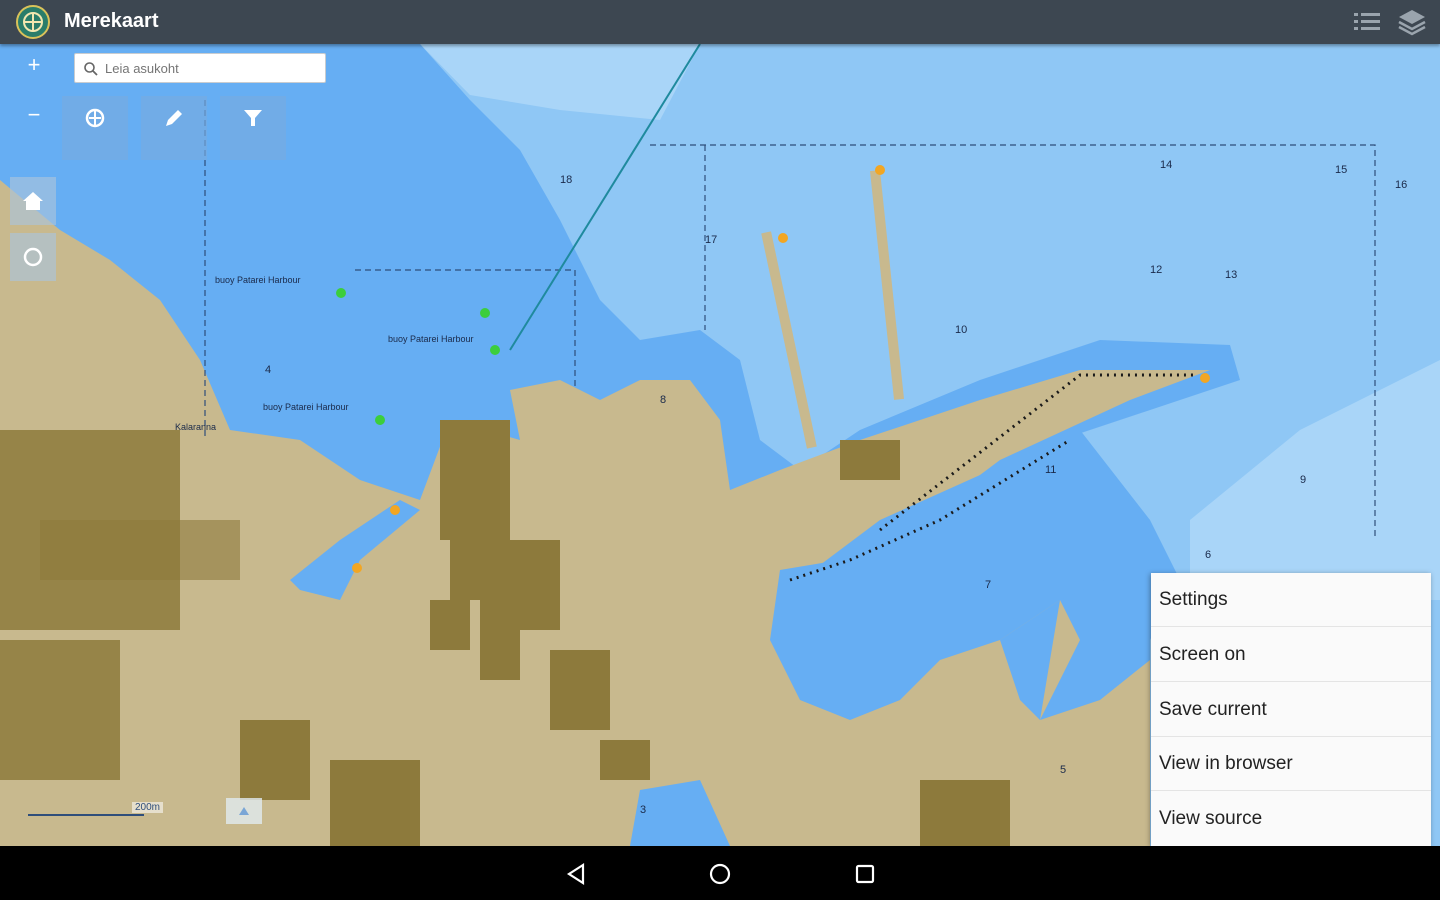  What do you see at coordinates (1231, 275) in the screenshot?
I see `depth-sounding: 13` at bounding box center [1231, 275].